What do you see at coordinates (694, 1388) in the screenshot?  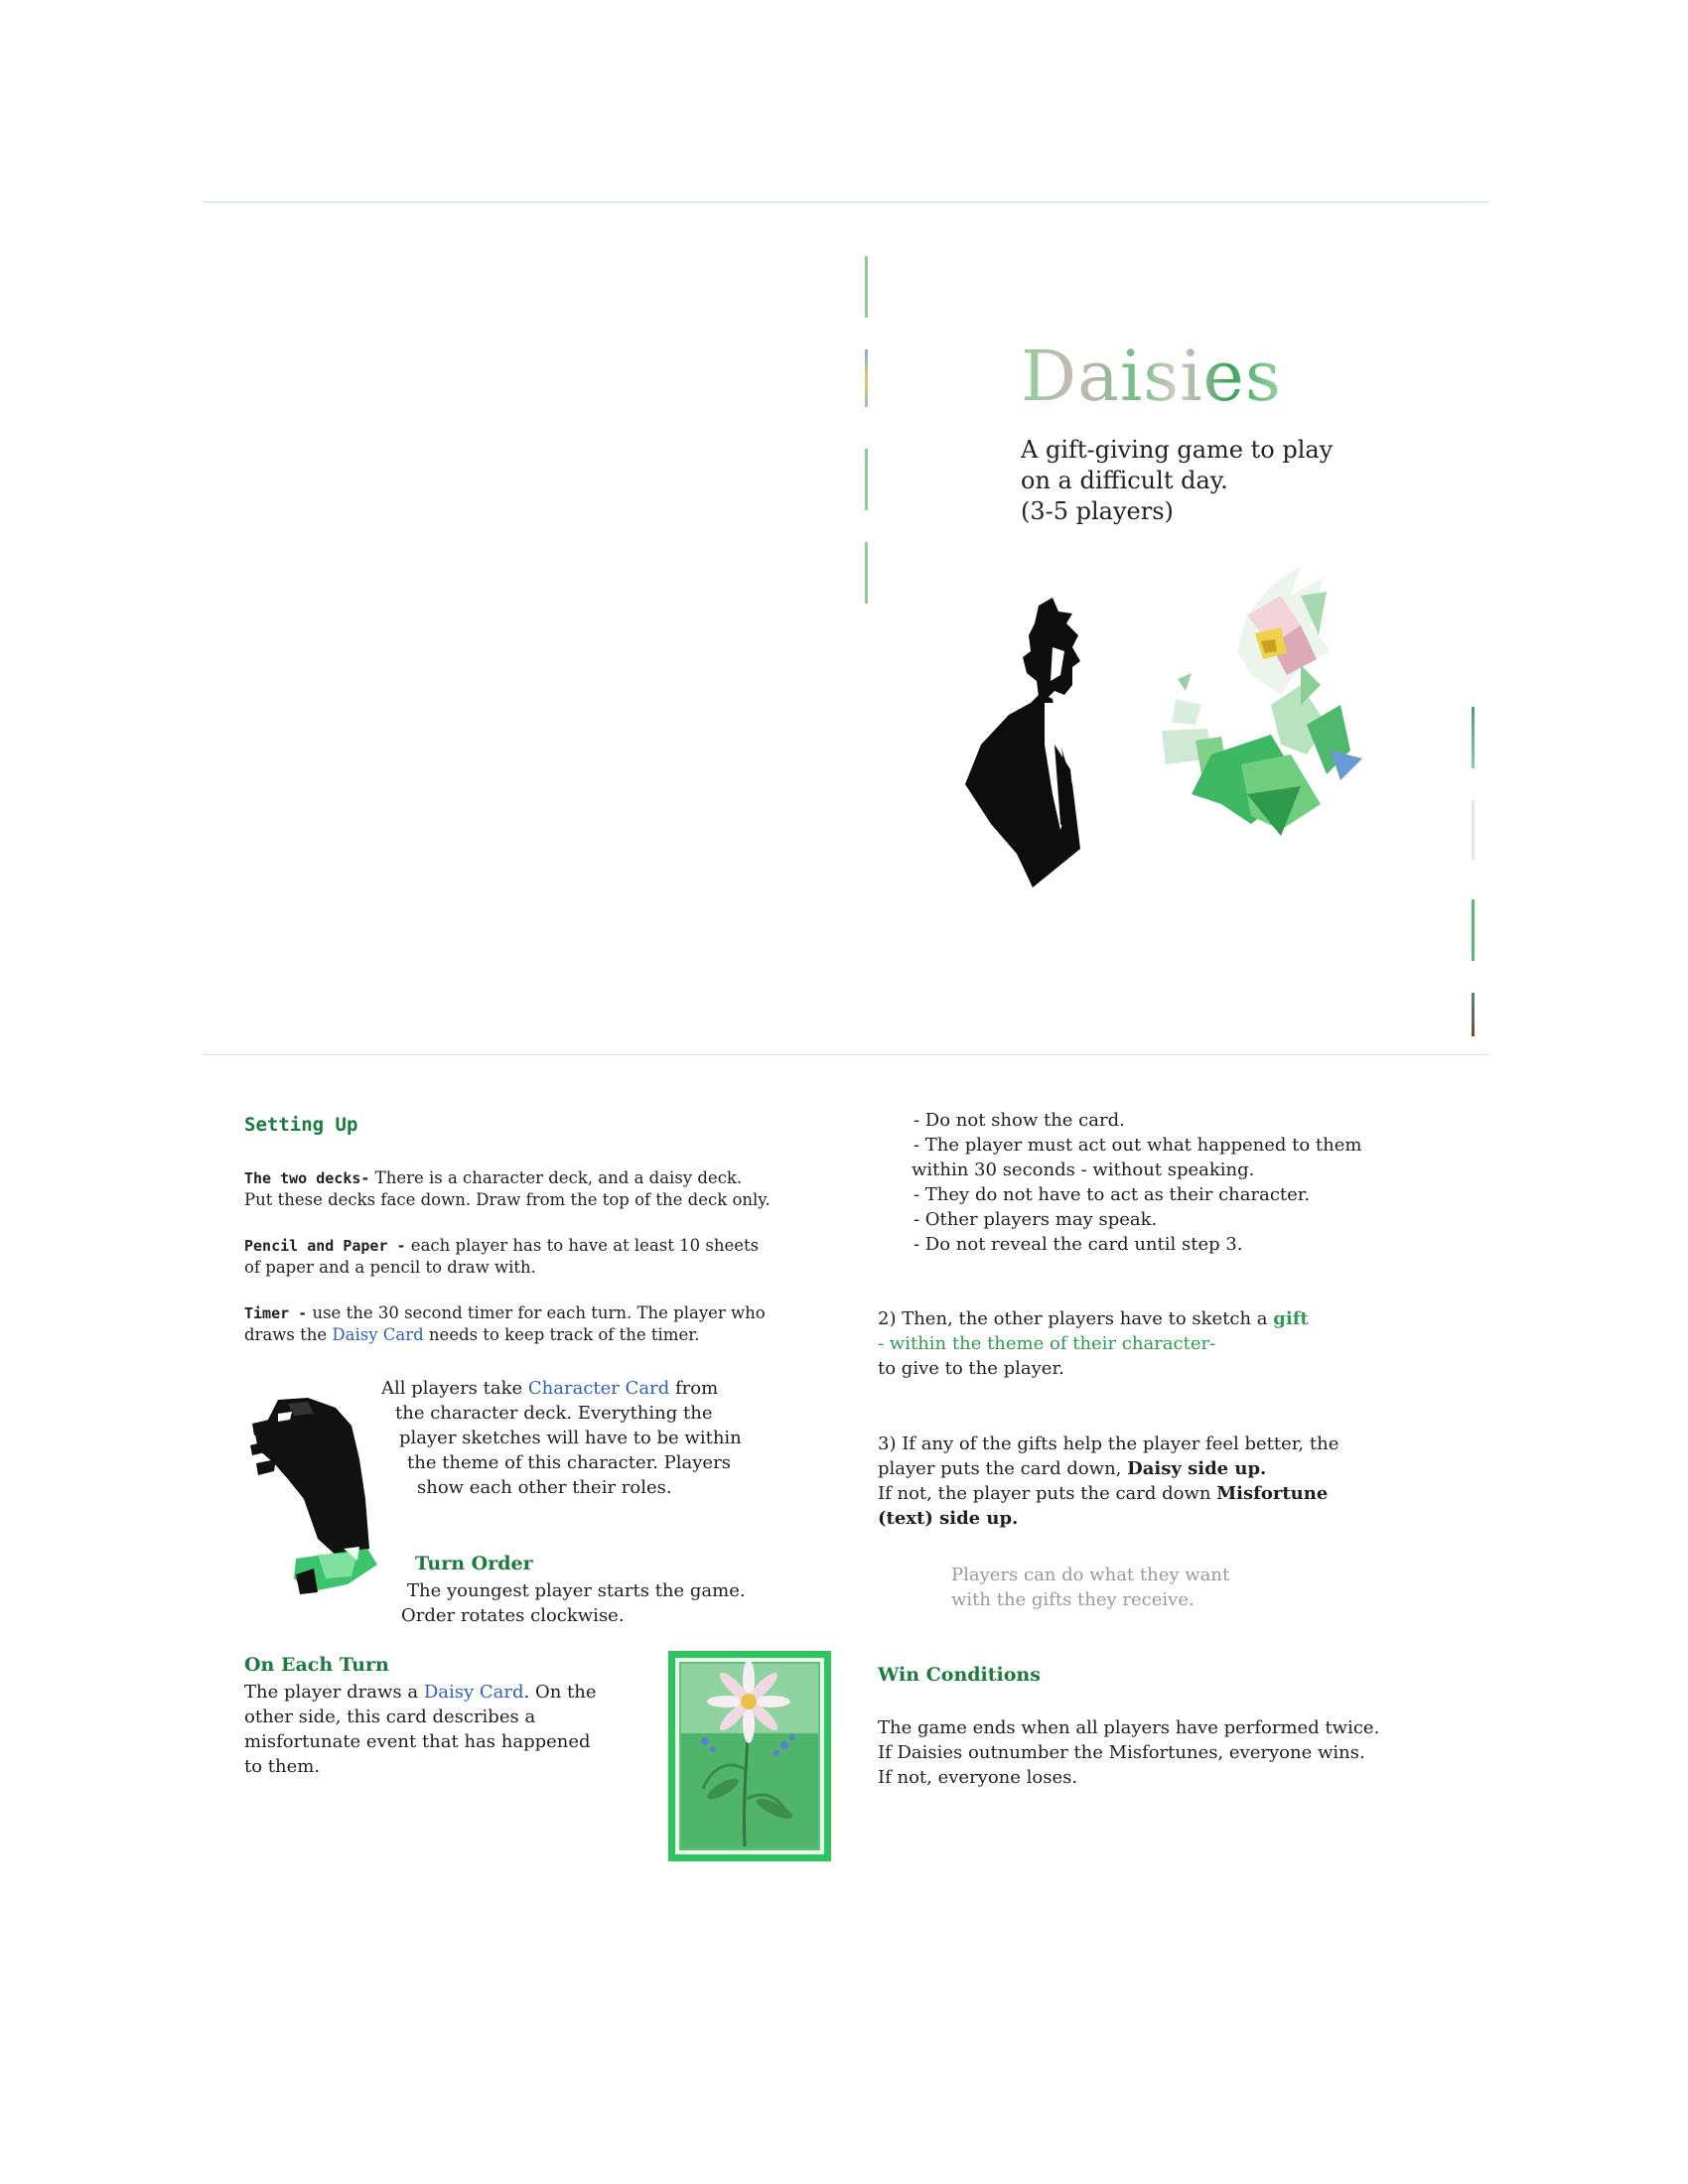 I see `character-text: from` at bounding box center [694, 1388].